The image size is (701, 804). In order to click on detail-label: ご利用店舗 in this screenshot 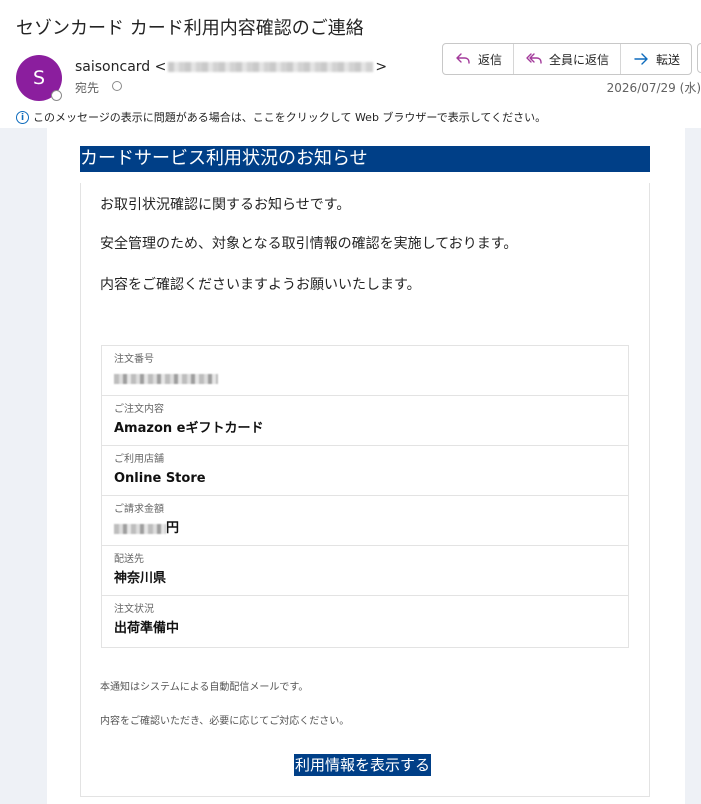, I will do `click(139, 459)`.